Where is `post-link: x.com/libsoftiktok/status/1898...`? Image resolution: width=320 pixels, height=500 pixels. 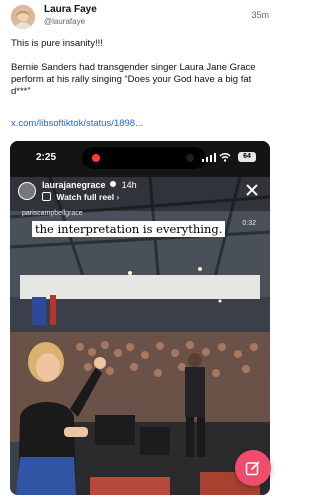
post-link: x.com/libsoftiktok/status/1898... is located at coordinates (77, 123).